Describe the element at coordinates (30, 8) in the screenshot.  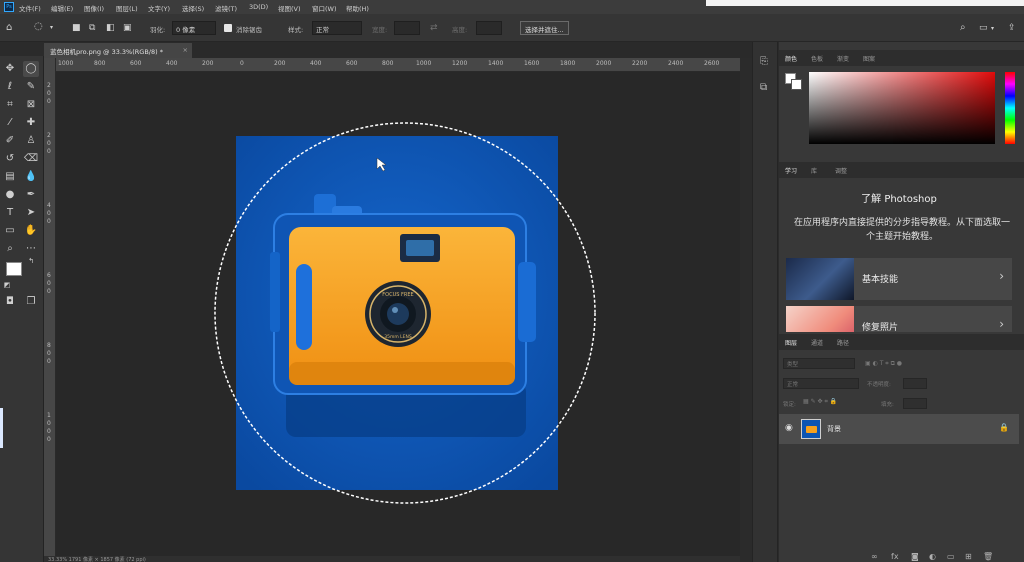
I see `menu-file: 文件(F)` at that location.